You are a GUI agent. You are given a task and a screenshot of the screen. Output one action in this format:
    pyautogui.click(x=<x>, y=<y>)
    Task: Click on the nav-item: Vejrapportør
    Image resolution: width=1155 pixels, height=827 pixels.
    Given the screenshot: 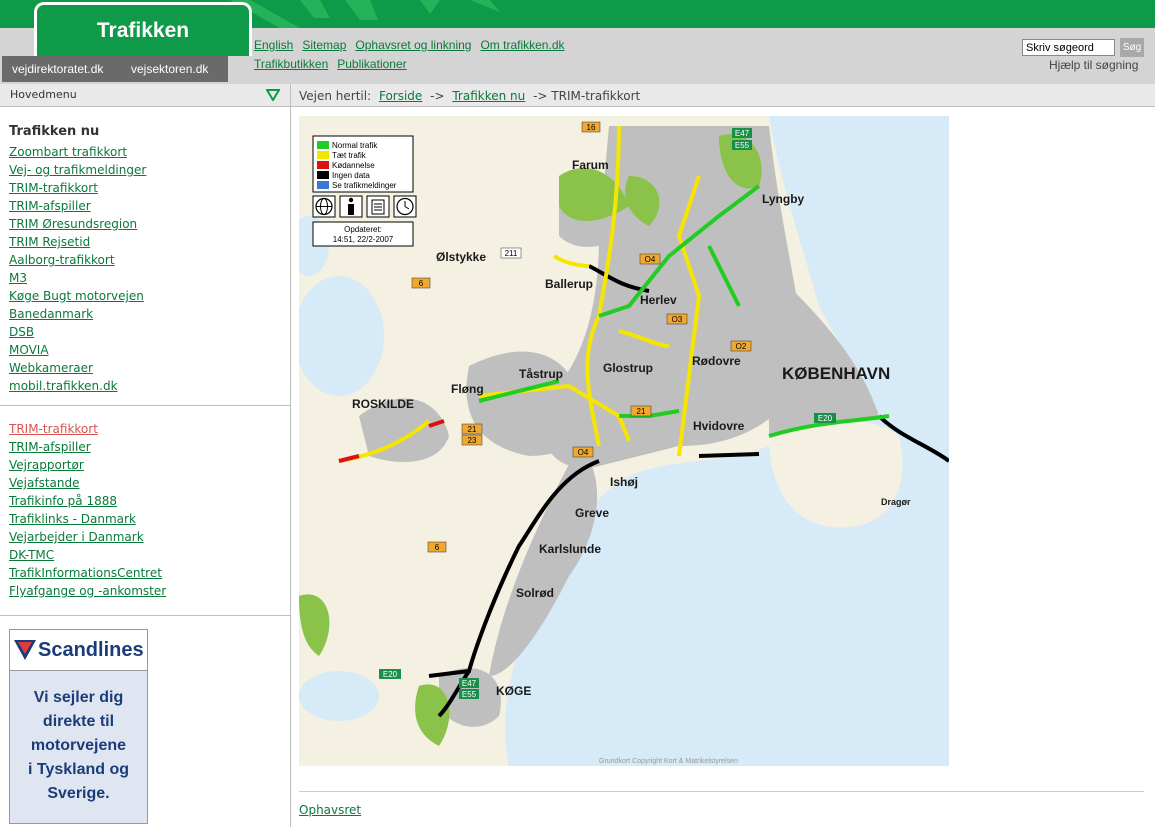 What is the action you would take?
    pyautogui.click(x=145, y=465)
    